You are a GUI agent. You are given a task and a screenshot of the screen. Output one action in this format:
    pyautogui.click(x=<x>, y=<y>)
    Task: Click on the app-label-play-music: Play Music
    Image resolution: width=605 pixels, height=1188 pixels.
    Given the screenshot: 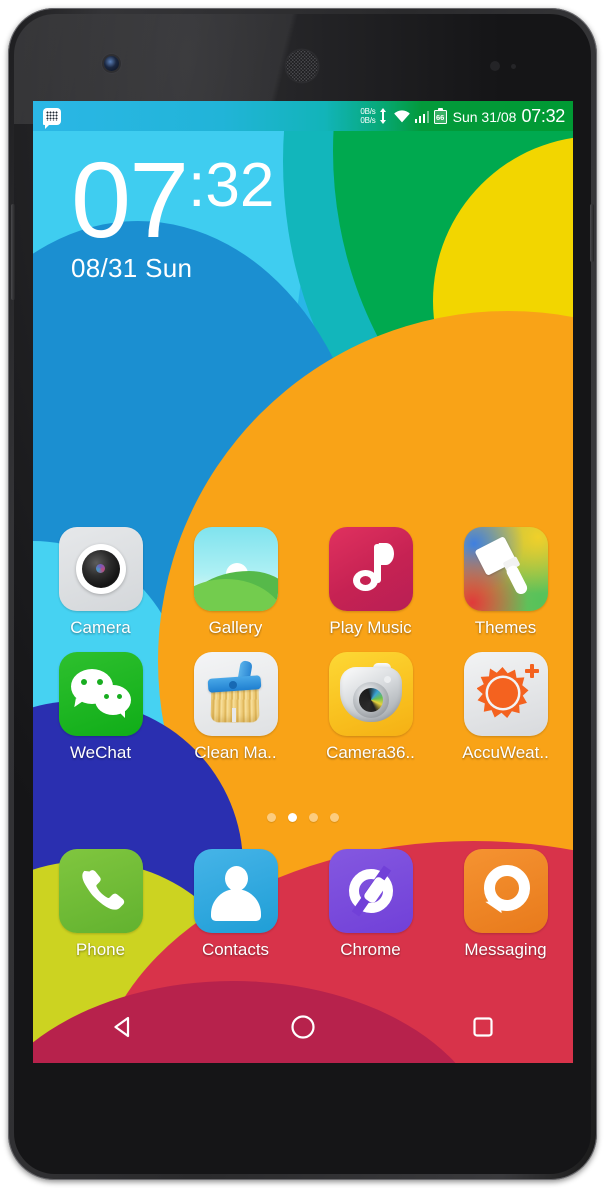 What is the action you would take?
    pyautogui.click(x=370, y=627)
    